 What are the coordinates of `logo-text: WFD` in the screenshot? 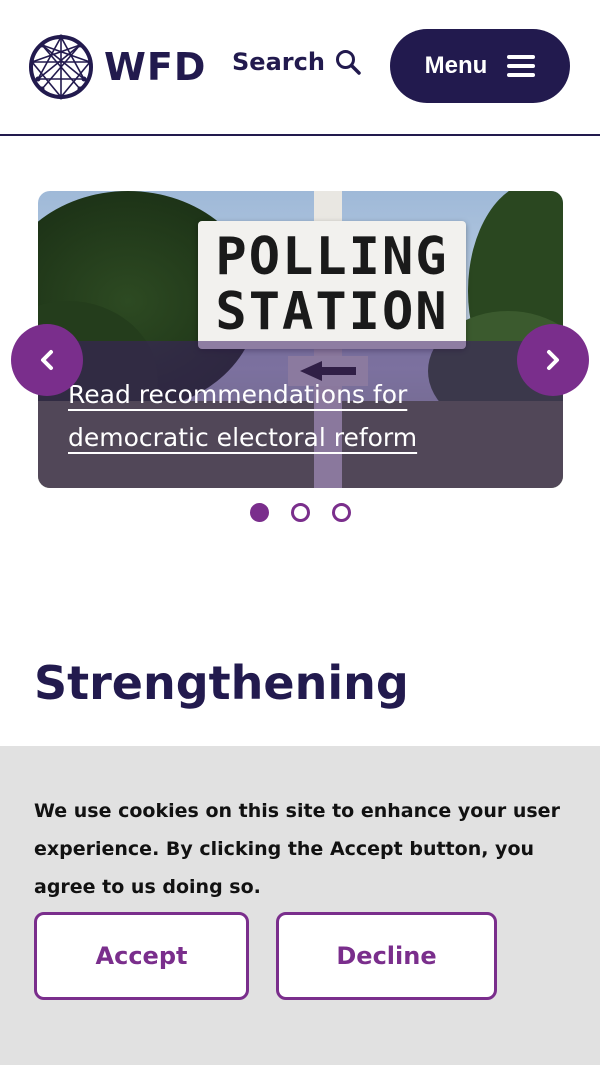 It's located at (155, 67).